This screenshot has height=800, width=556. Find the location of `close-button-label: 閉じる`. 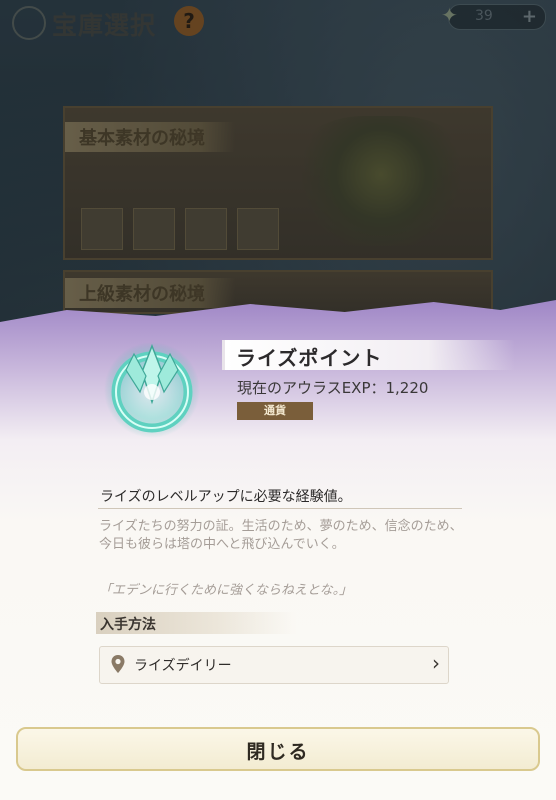

close-button-label: 閉じる is located at coordinates (278, 752).